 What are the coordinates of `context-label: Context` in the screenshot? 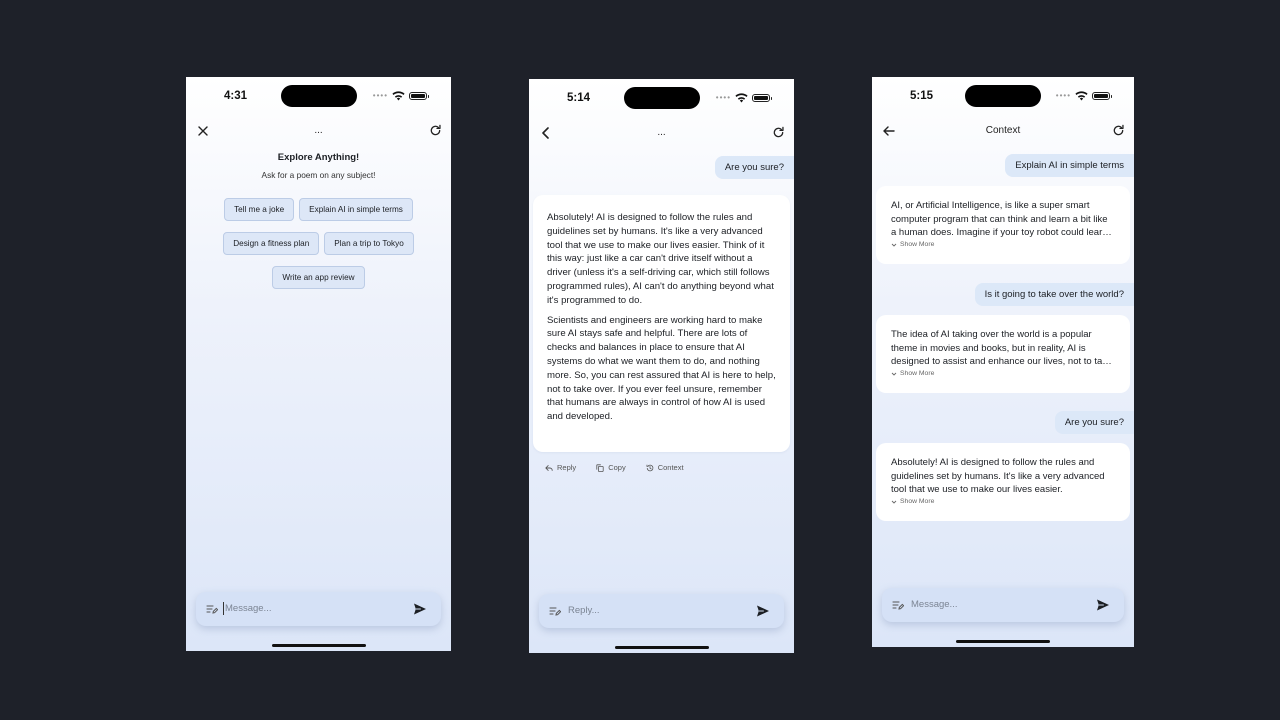 It's located at (670, 467).